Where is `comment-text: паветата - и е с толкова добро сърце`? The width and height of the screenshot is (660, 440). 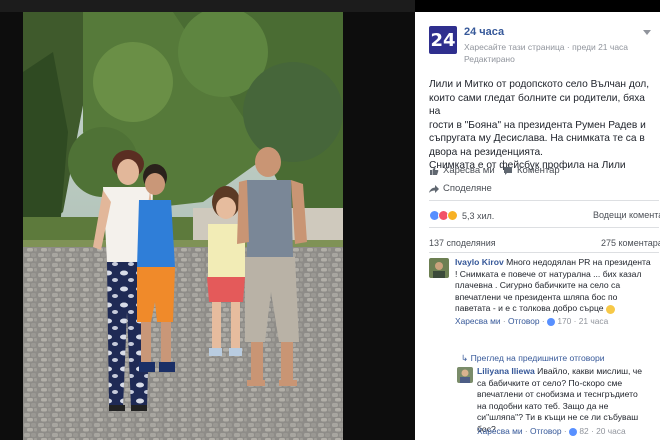 comment-text: паветата - и е с толкова добро сърце is located at coordinates (530, 308).